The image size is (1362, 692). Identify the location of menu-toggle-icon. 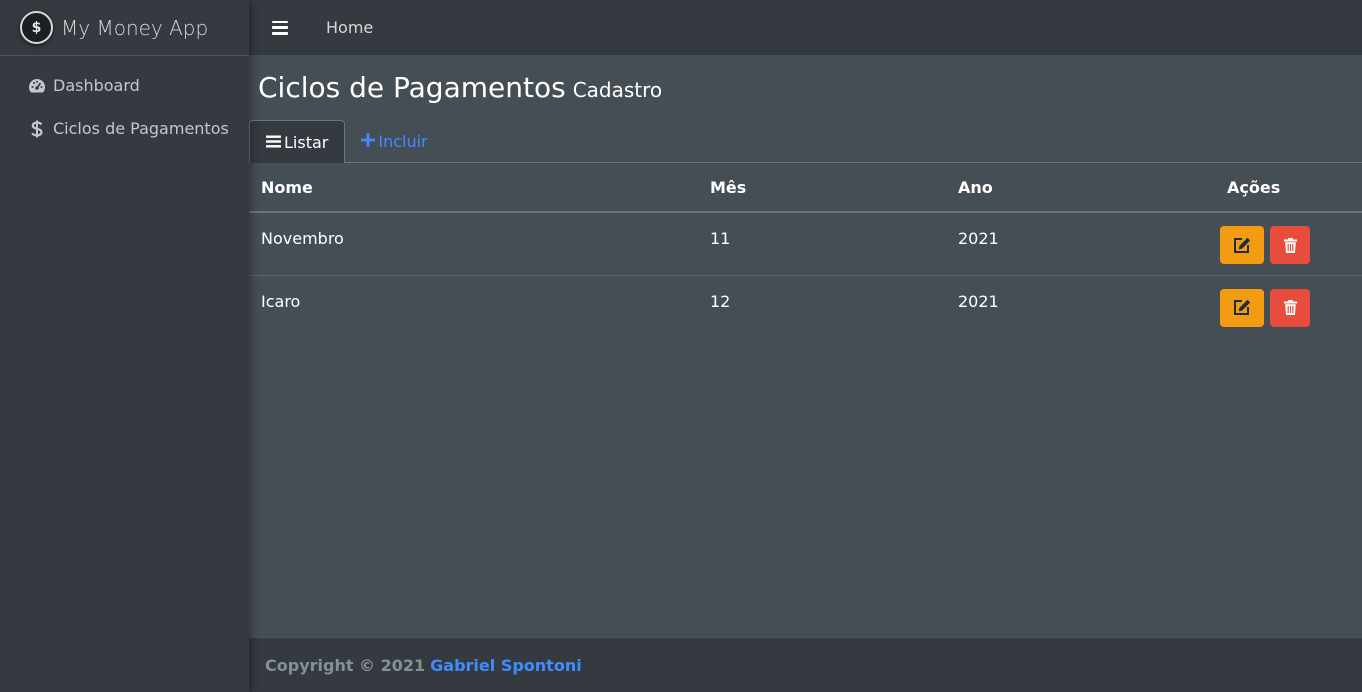
(280, 27).